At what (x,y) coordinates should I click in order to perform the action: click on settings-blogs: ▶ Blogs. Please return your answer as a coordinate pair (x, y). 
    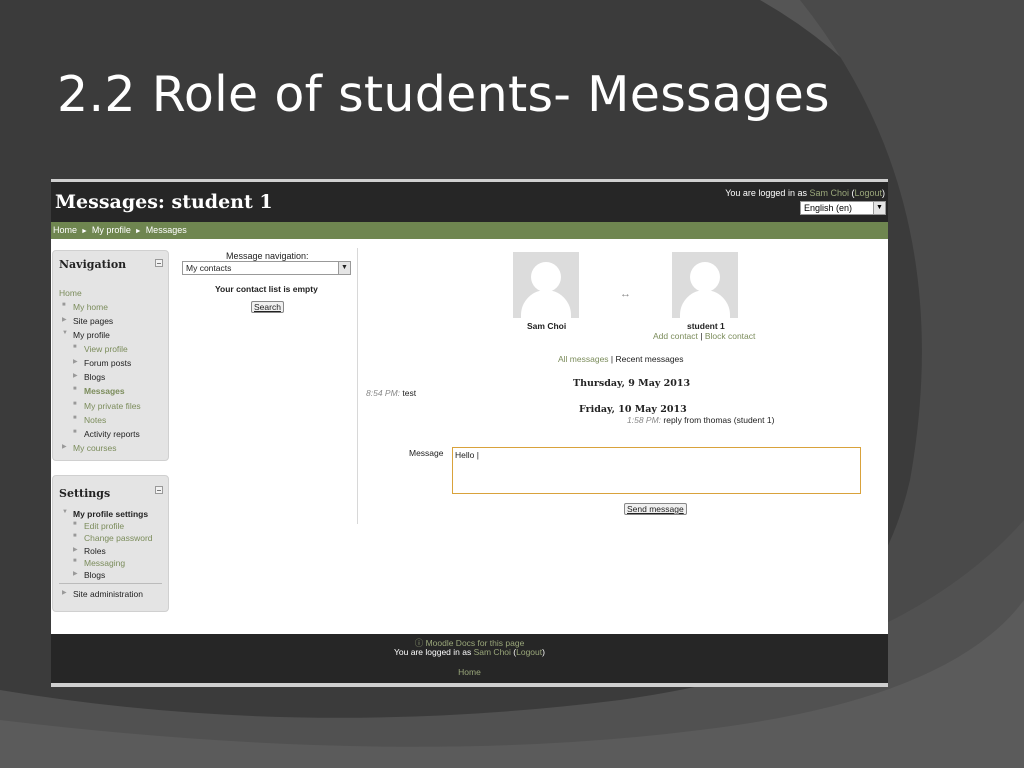
    Looking at the image, I should click on (89, 575).